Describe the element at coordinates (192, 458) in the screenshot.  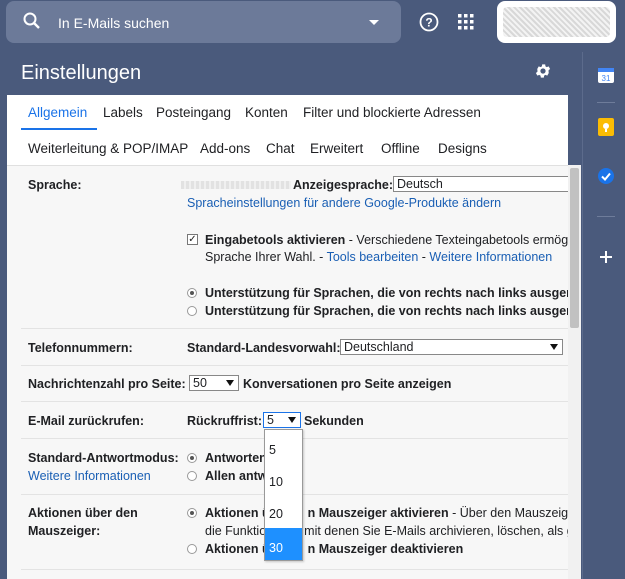
I see `reply-radio` at that location.